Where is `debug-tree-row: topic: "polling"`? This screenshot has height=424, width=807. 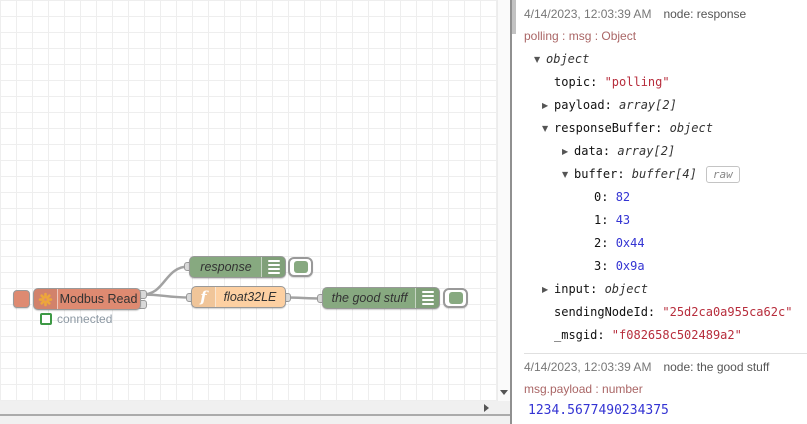
debug-tree-row: topic: "polling" is located at coordinates (665, 82).